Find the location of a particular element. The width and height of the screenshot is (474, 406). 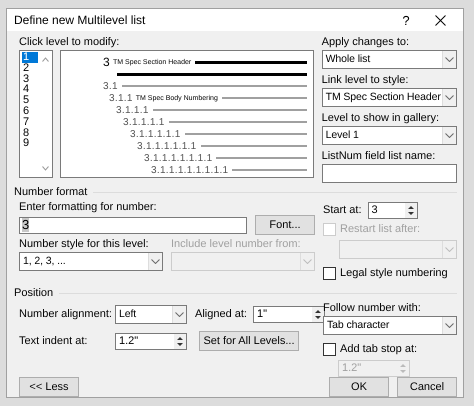

preview-number: 3.1.1.1 is located at coordinates (132, 110).